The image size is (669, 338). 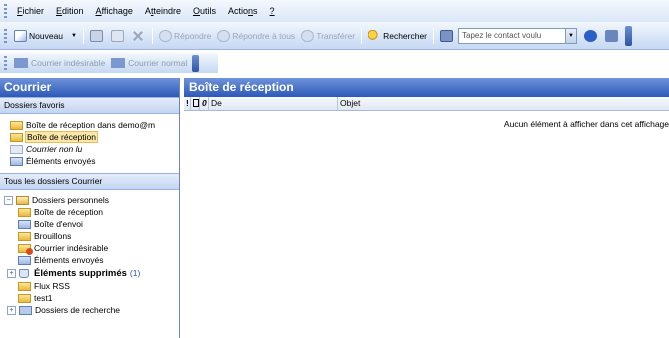 I want to click on search-button: Rechercher, so click(x=397, y=36).